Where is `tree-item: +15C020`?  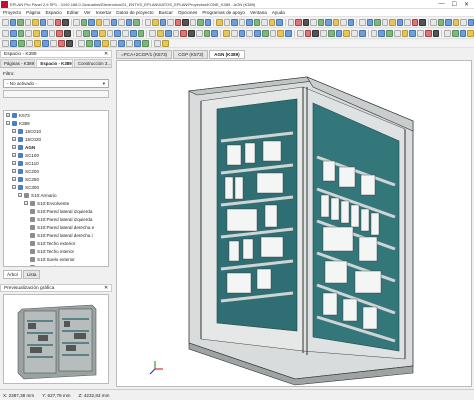 tree-item: +15C020 is located at coordinates (56, 139).